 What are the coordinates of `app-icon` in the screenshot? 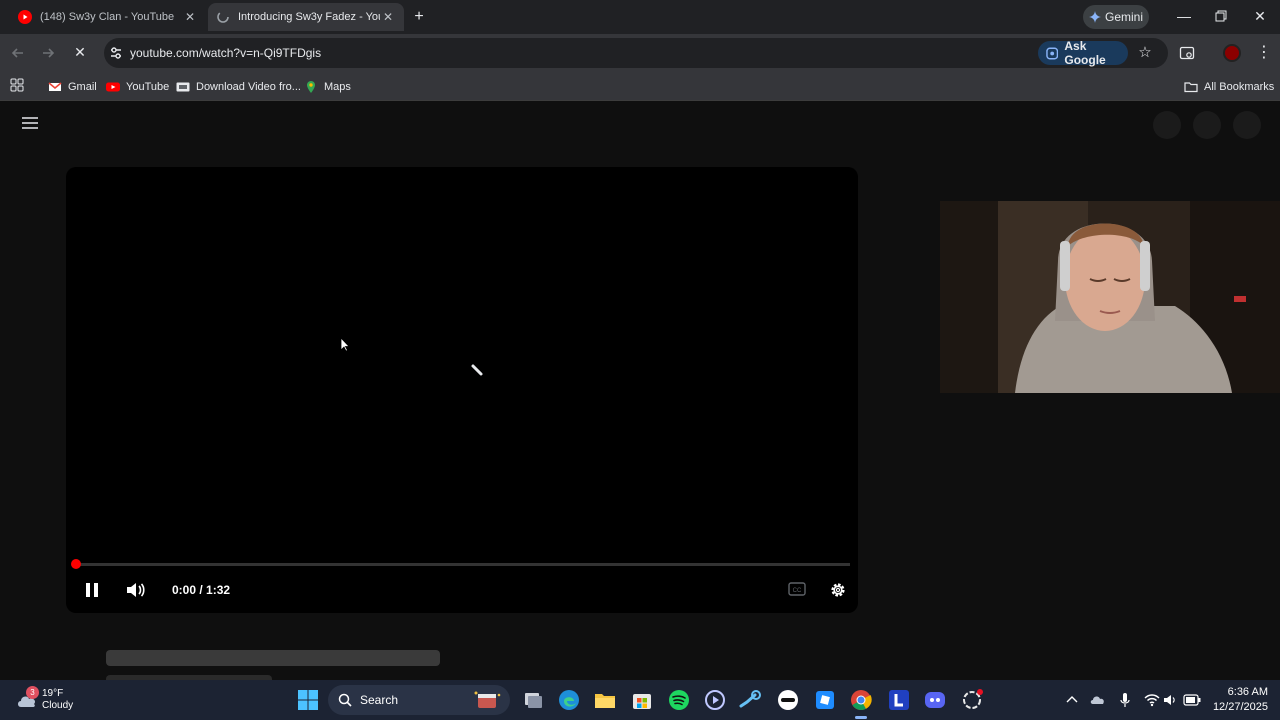 It's located at (788, 700).